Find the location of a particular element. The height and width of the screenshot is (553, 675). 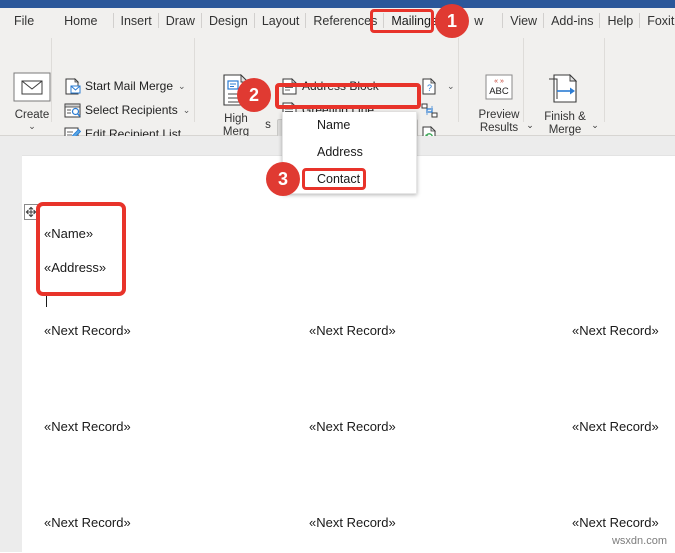

match-fields-button is located at coordinates (431, 110).